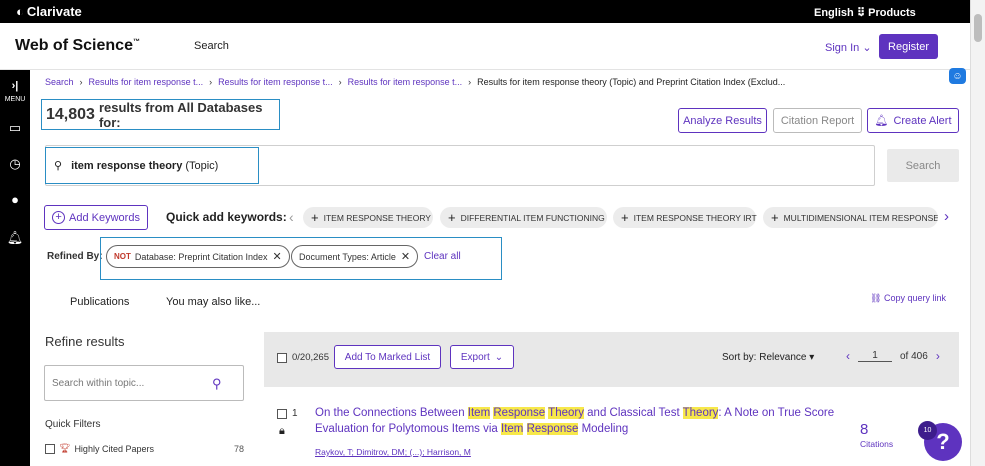 This screenshot has height=466, width=985. What do you see at coordinates (59, 82) in the screenshot?
I see `breadcrumb-search: Search` at bounding box center [59, 82].